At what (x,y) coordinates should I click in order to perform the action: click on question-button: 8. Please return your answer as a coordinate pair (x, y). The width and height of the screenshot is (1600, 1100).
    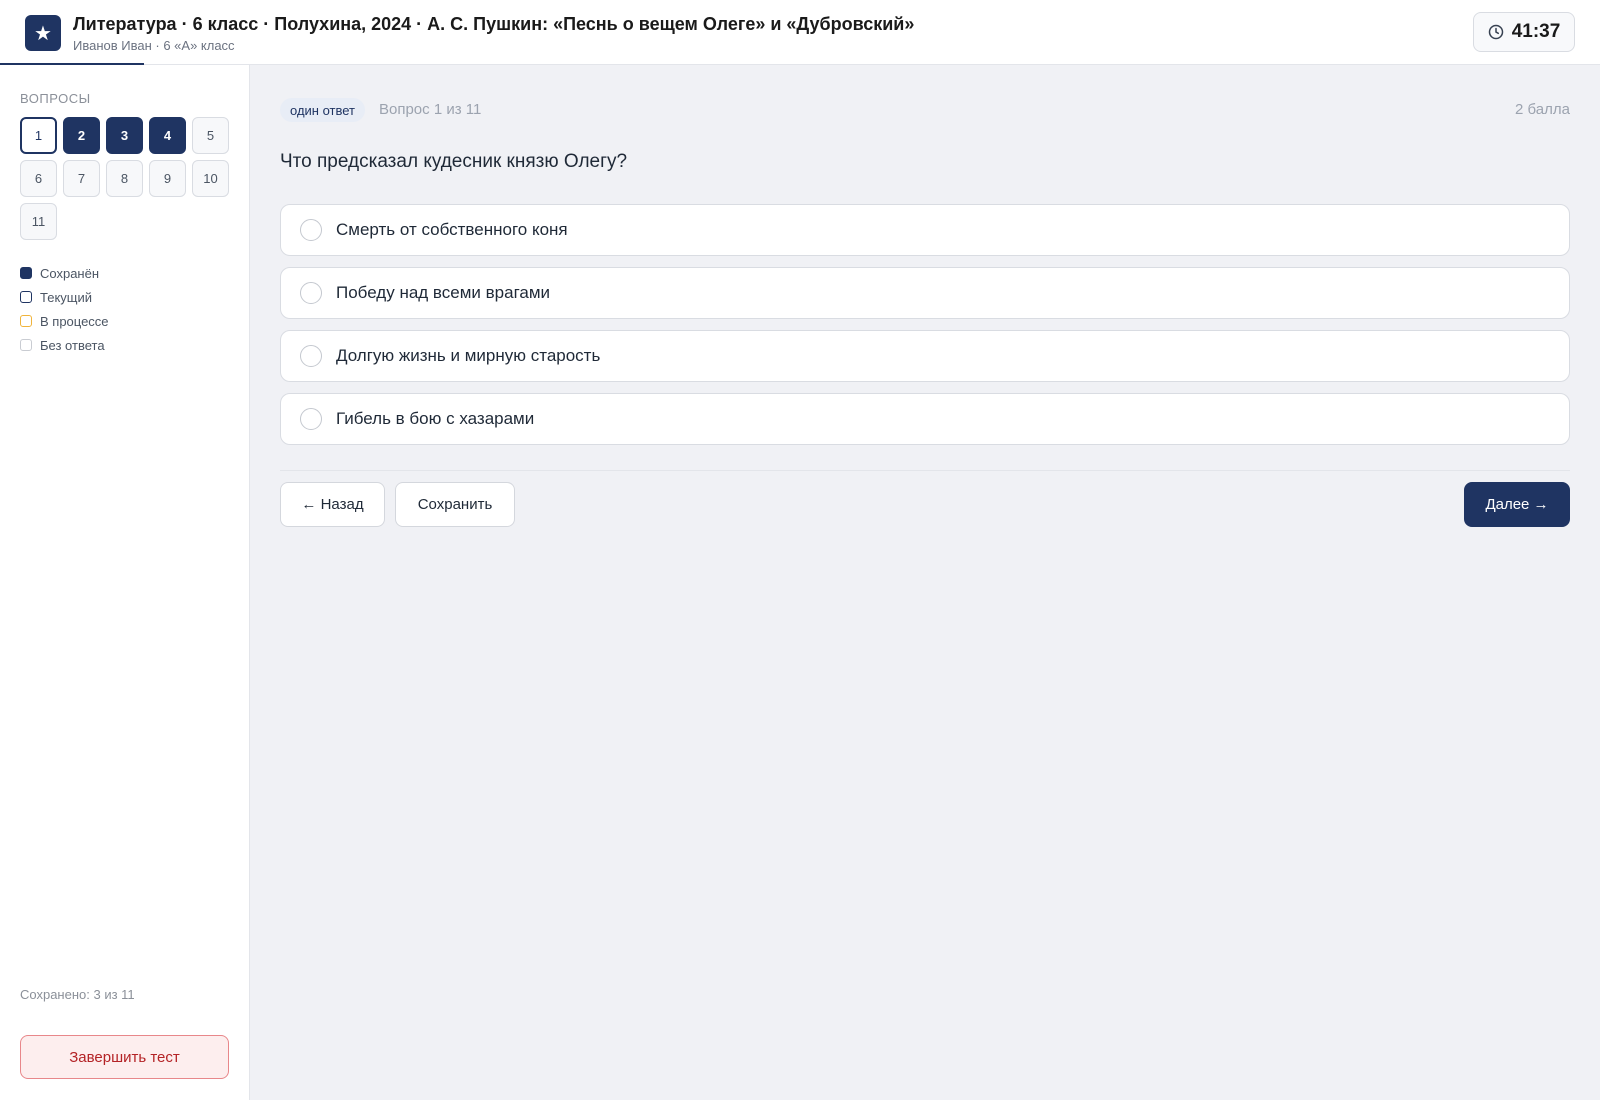
    Looking at the image, I should click on (124, 178).